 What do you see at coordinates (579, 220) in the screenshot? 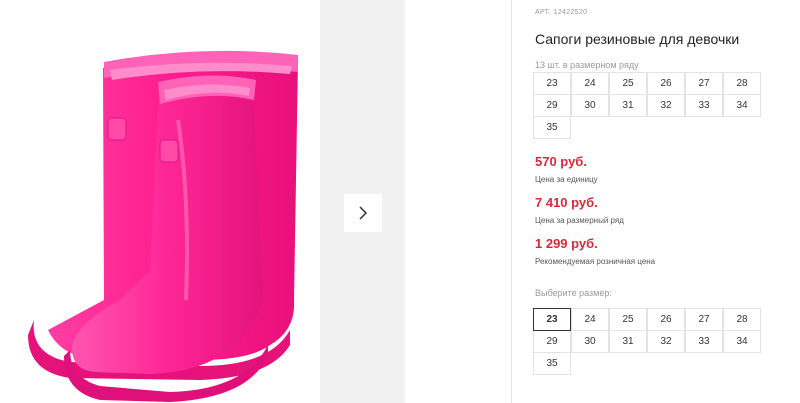
I see `row-price-label: Цена за размерный ряд` at bounding box center [579, 220].